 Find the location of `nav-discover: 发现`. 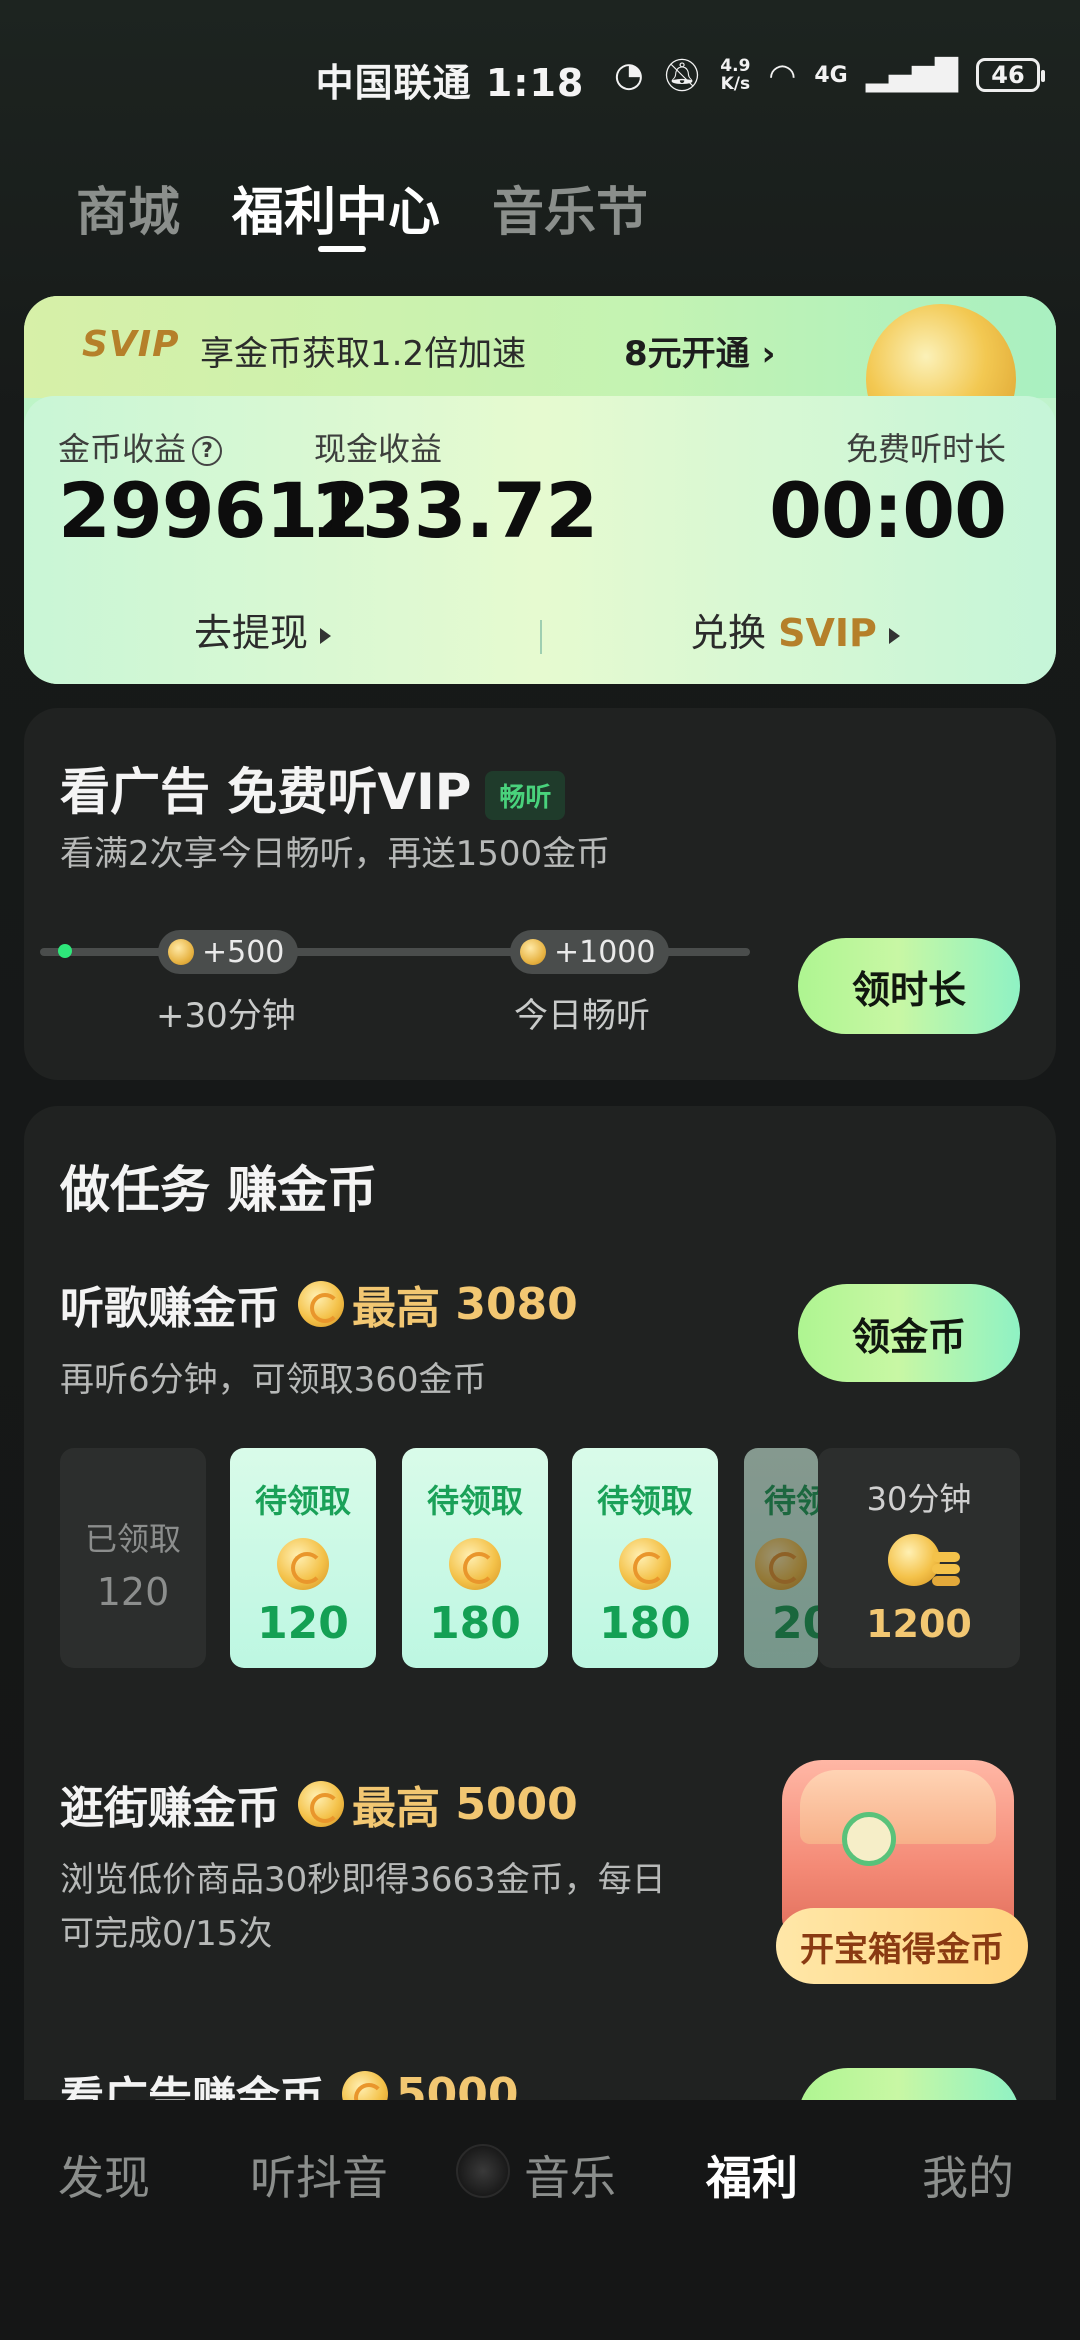

nav-discover: 发现 is located at coordinates (104, 2175).